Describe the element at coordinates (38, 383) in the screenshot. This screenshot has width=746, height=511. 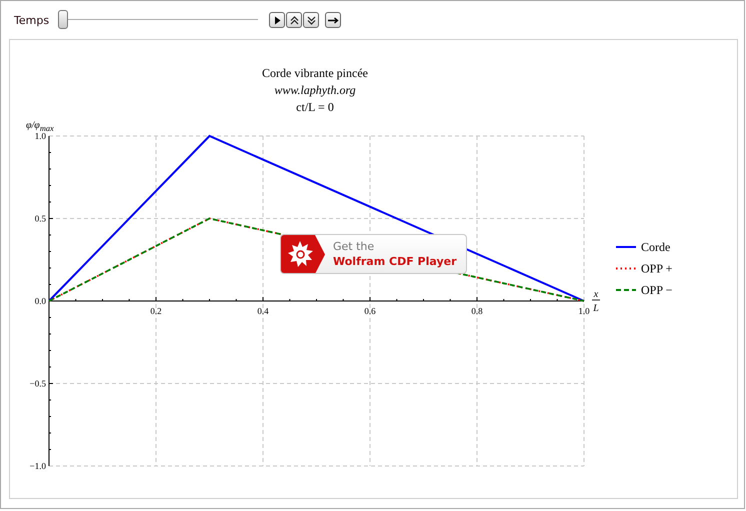
I see `y-tick-label: −0.5` at that location.